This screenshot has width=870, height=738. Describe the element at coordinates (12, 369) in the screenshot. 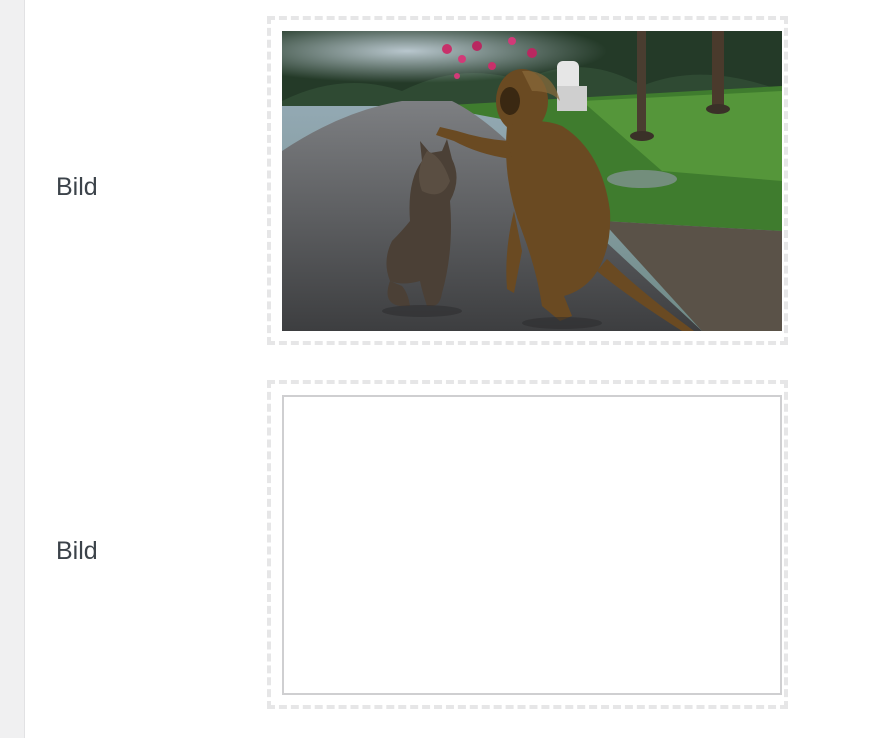

I see `left-sidebar-edge` at that location.